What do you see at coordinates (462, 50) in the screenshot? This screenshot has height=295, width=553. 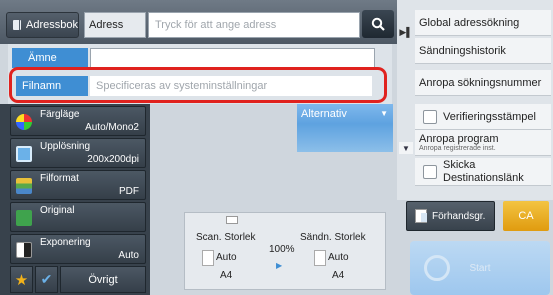 I see `menu-item-label: Sändningshistorik` at bounding box center [462, 50].